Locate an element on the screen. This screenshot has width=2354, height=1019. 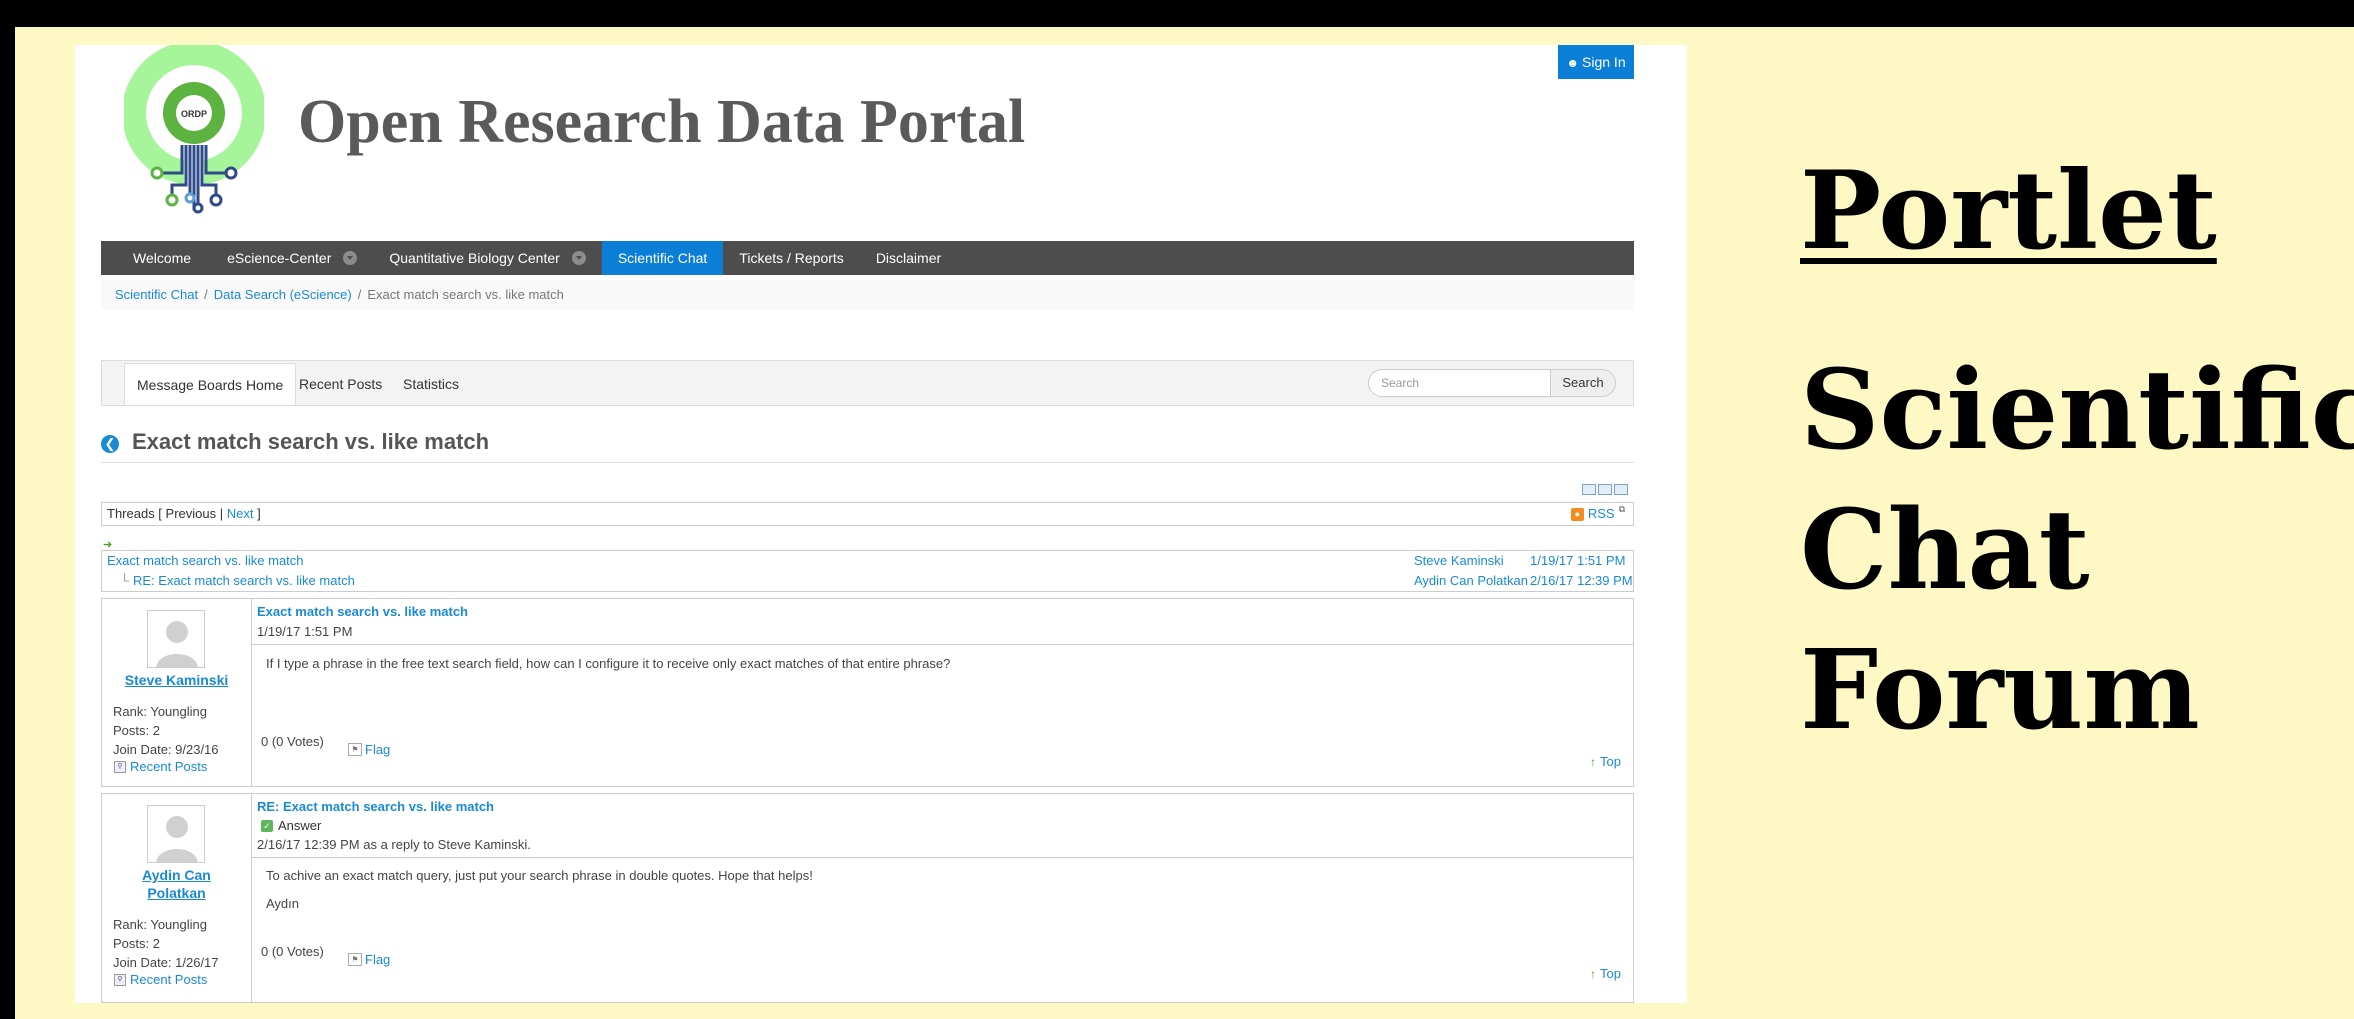
sign-in-label: Sign In is located at coordinates (1604, 62).